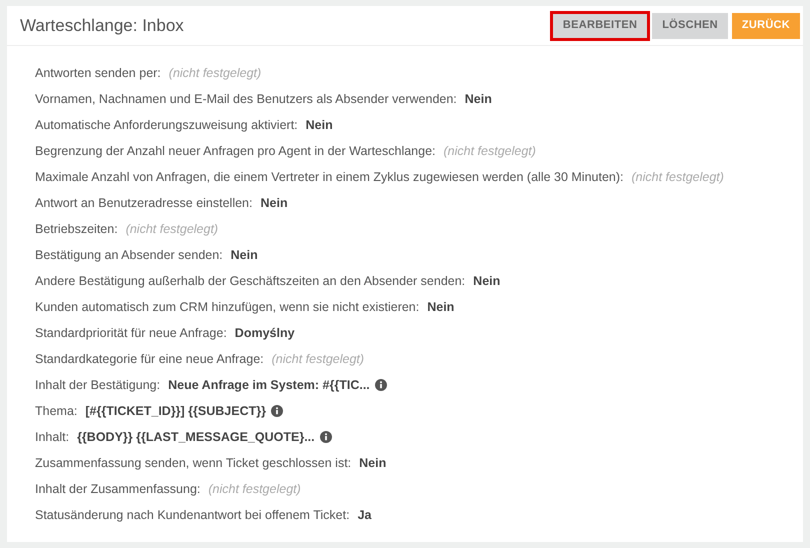 This screenshot has height=548, width=810. Describe the element at coordinates (129, 255) in the screenshot. I see `field-label: Bestätigung an Absender senden:` at that location.